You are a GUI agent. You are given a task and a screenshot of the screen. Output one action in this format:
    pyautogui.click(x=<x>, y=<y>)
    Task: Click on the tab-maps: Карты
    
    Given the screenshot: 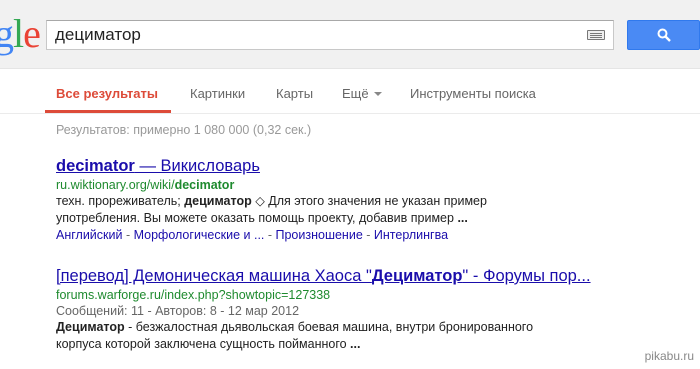 What is the action you would take?
    pyautogui.click(x=294, y=93)
    